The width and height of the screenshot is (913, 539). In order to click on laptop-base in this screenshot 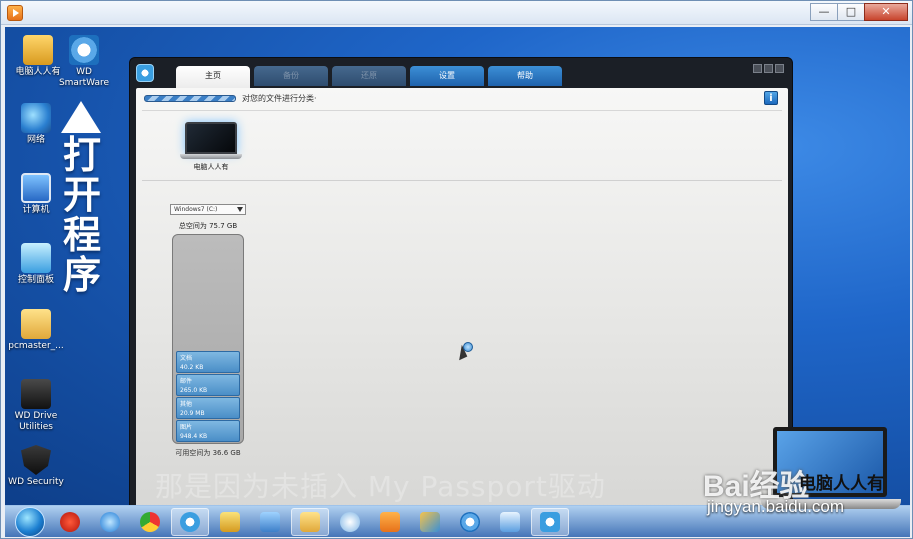, I will do `click(211, 156)`.